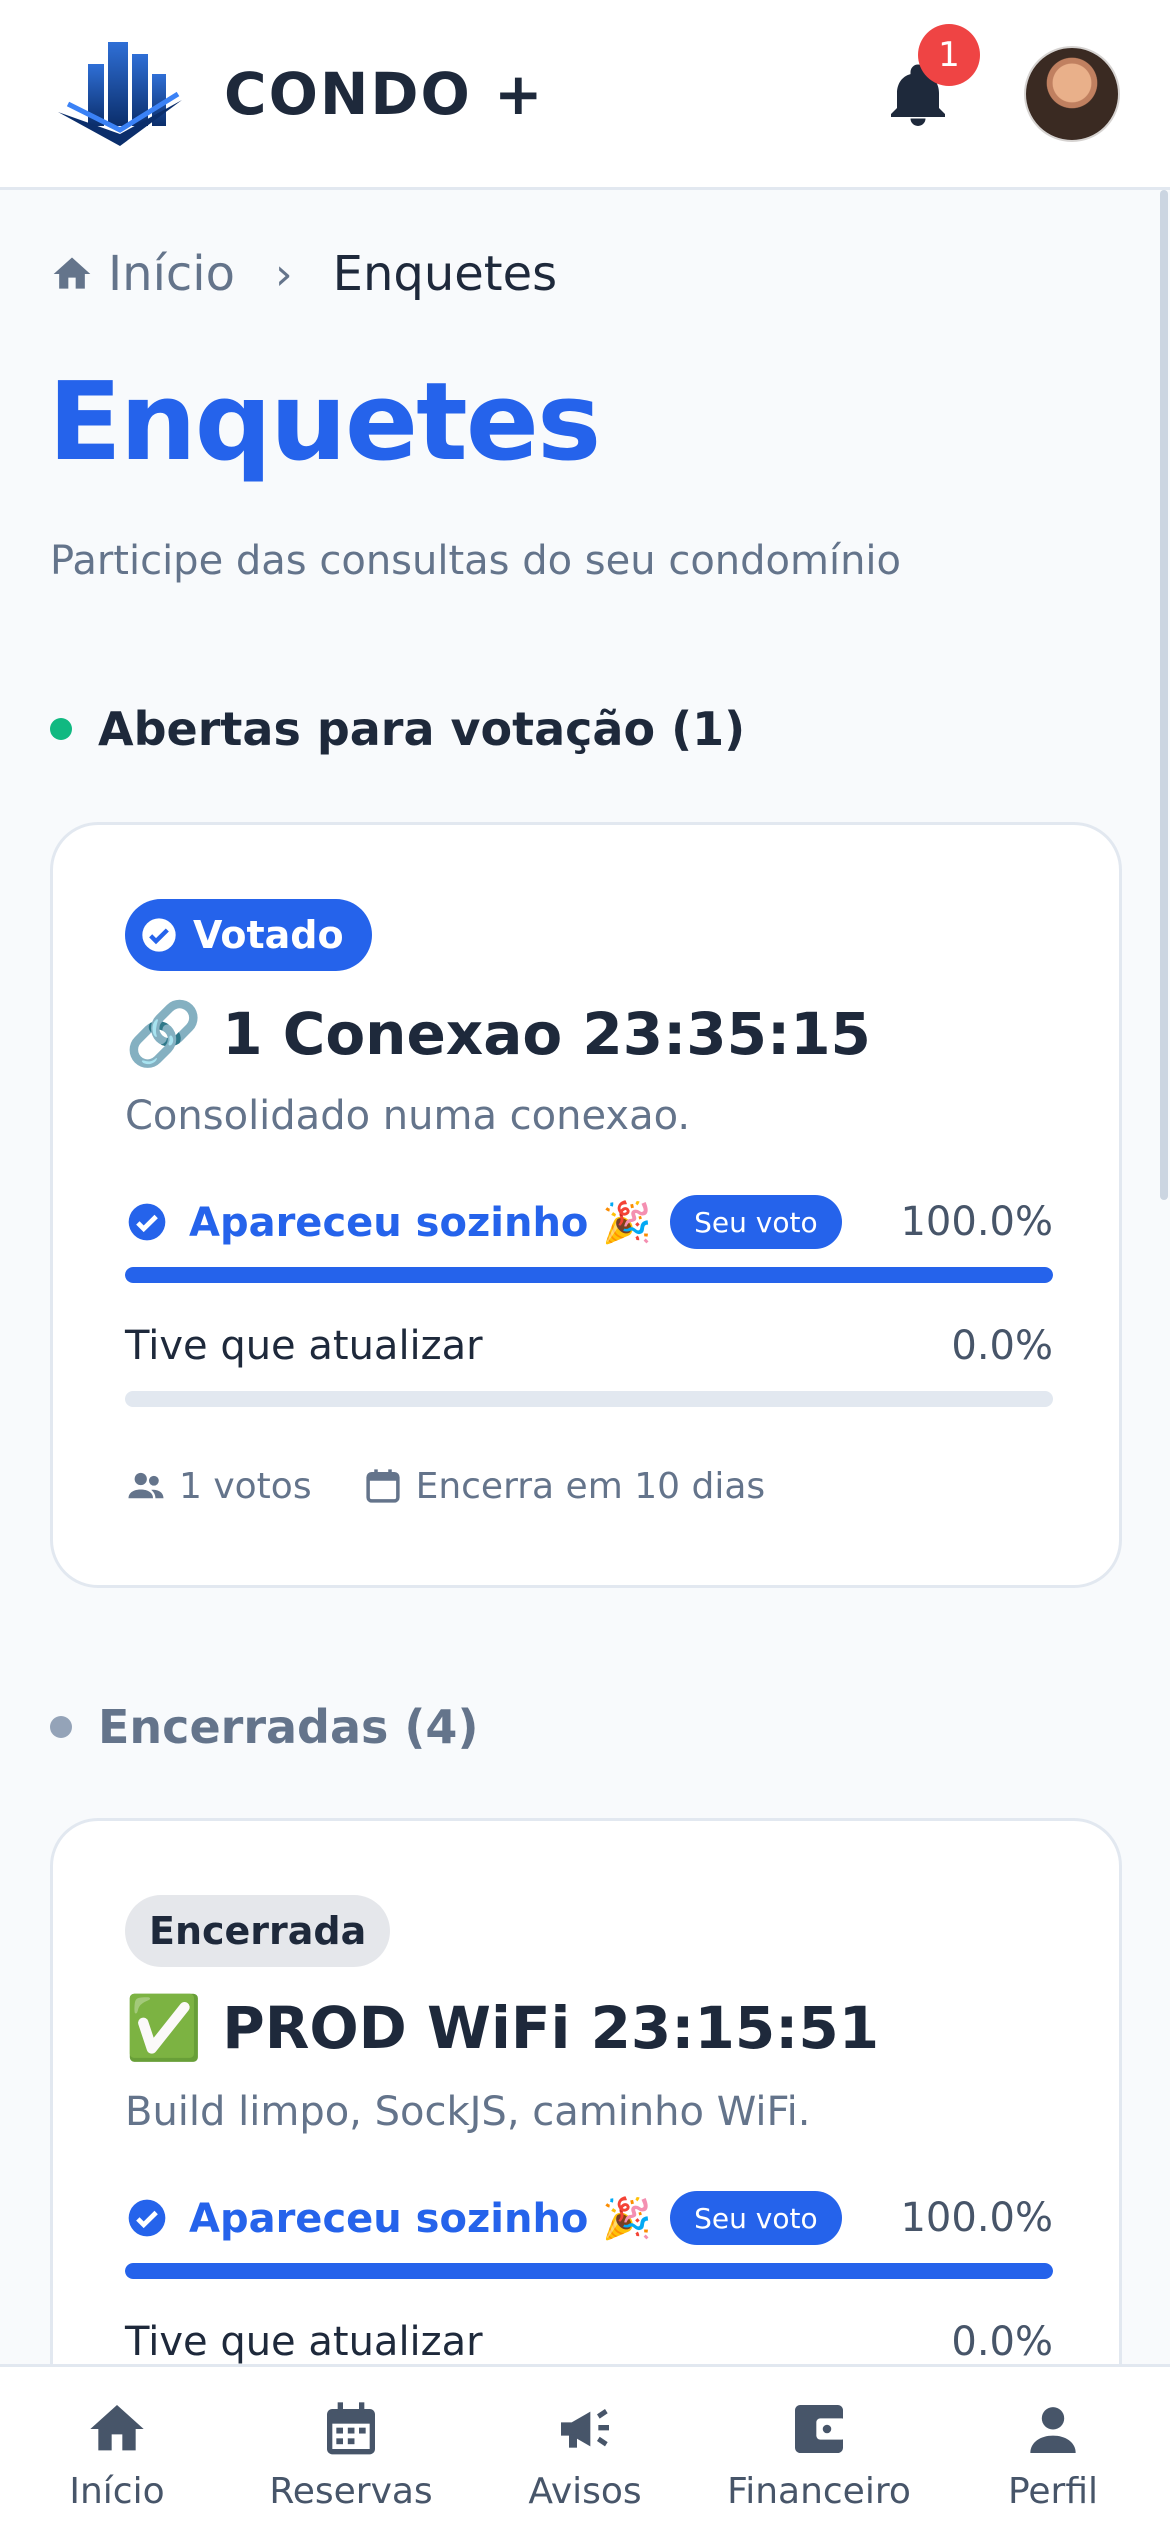 Image resolution: width=1170 pixels, height=2532 pixels. What do you see at coordinates (258, 1931) in the screenshot?
I see `closed-badge: Encerrada` at bounding box center [258, 1931].